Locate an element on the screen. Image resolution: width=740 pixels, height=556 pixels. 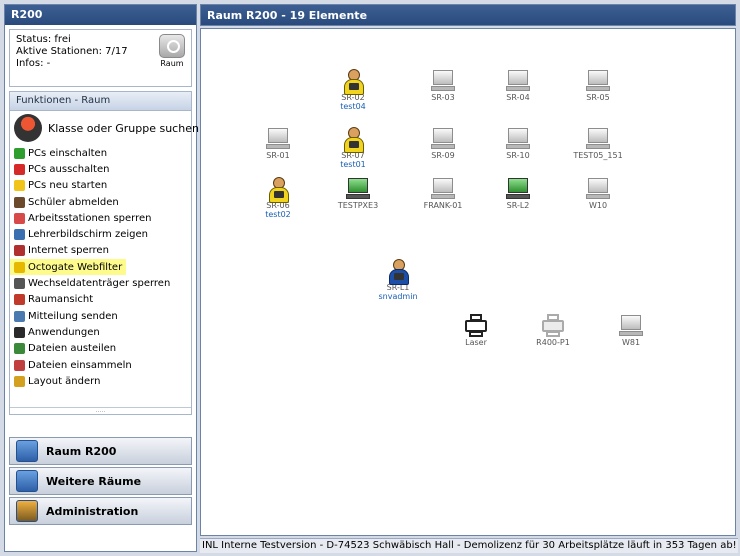
station-sr-04: SR-04 is located at coordinates (518, 85).